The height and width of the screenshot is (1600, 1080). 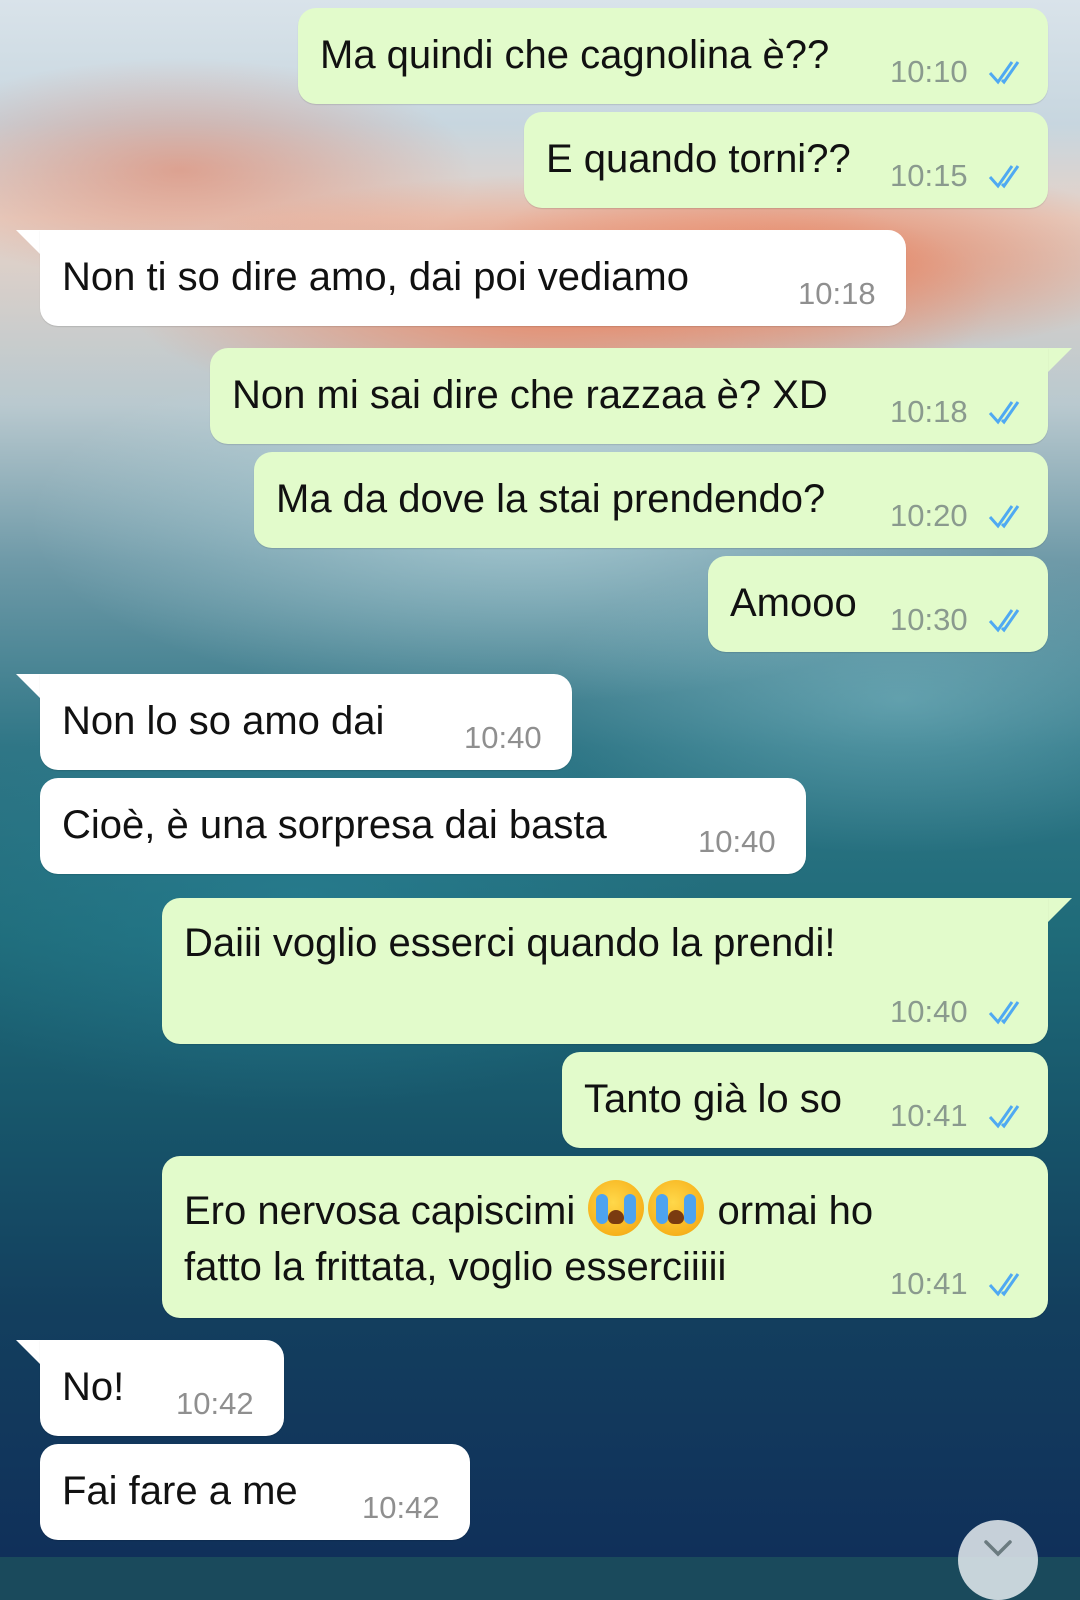 I want to click on message-text: Ma quindi che cagnolina è??, so click(x=575, y=55).